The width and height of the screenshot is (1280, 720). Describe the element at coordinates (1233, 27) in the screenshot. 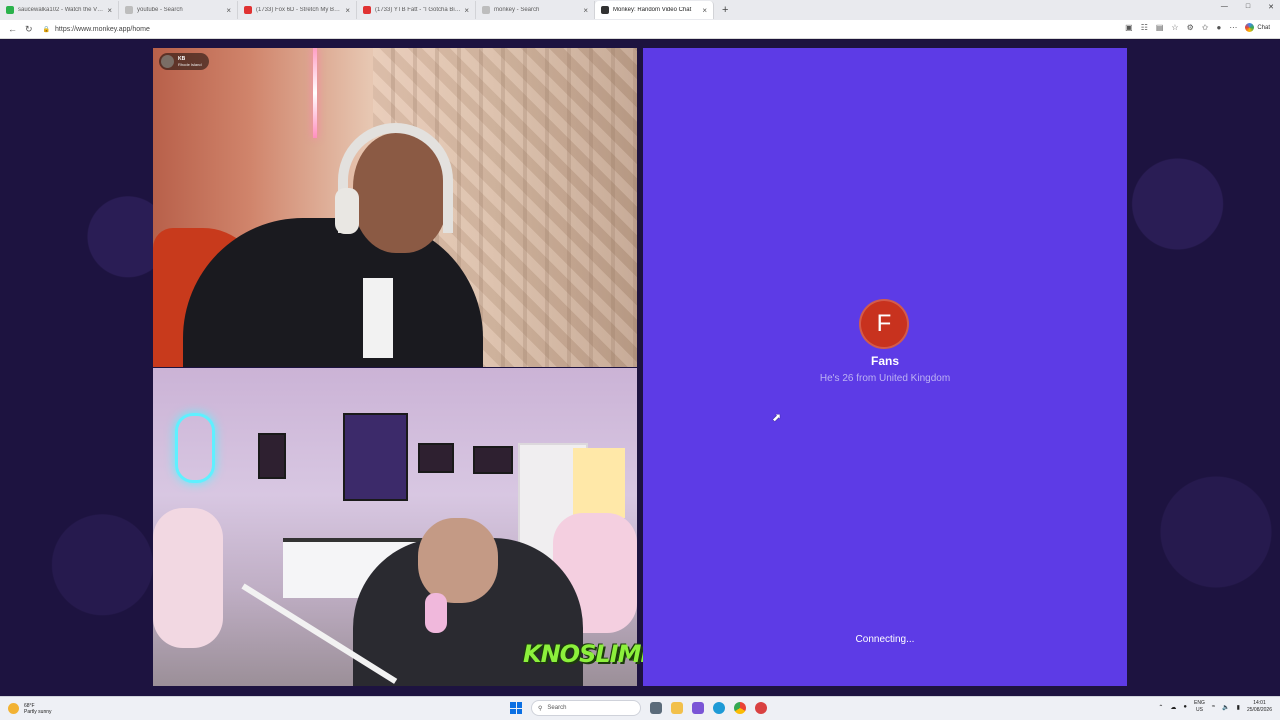

I see `more-menu-icon: ⋯` at that location.